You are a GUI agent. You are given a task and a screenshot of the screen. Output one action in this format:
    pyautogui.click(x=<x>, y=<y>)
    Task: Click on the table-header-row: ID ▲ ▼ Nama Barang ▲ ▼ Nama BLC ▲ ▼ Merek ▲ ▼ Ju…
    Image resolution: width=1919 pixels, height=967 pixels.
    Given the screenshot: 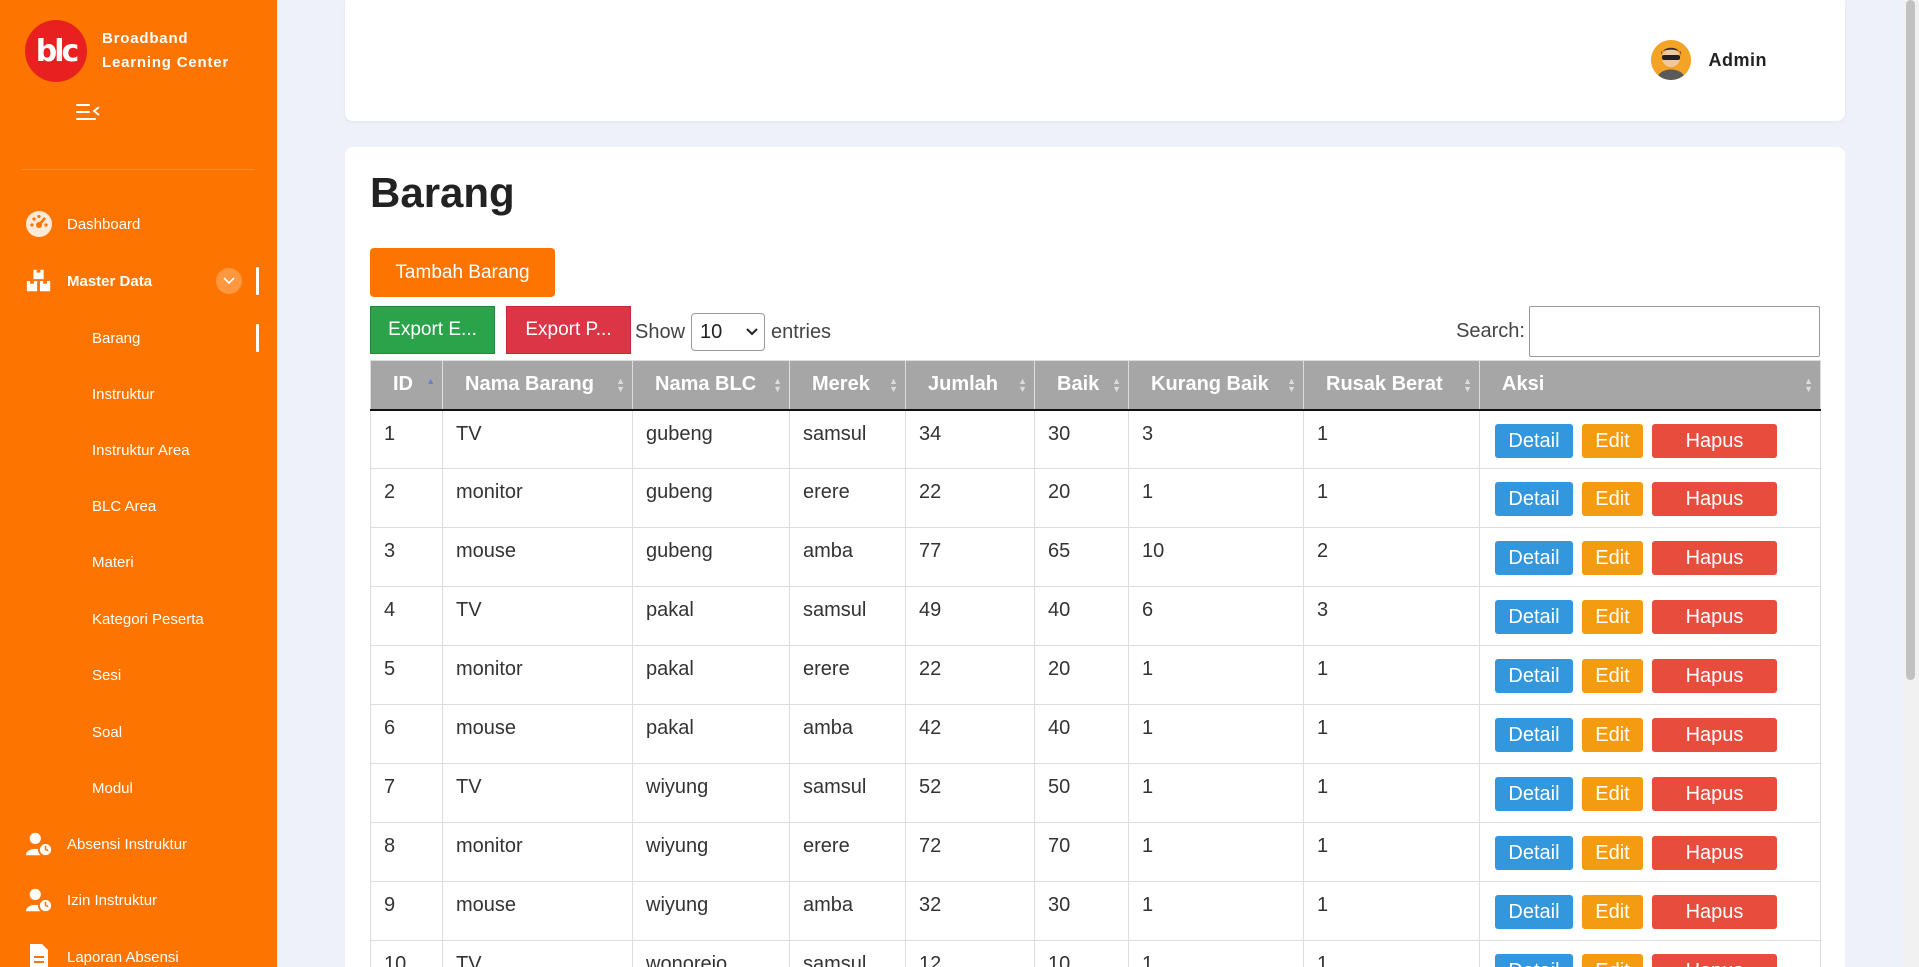 What is the action you would take?
    pyautogui.click(x=1095, y=385)
    